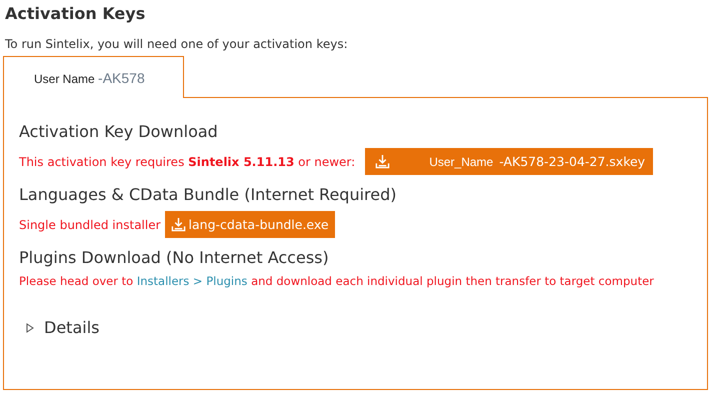  Describe the element at coordinates (249, 224) in the screenshot. I see `download-button: lang-cdata-bundle.exe` at that location.